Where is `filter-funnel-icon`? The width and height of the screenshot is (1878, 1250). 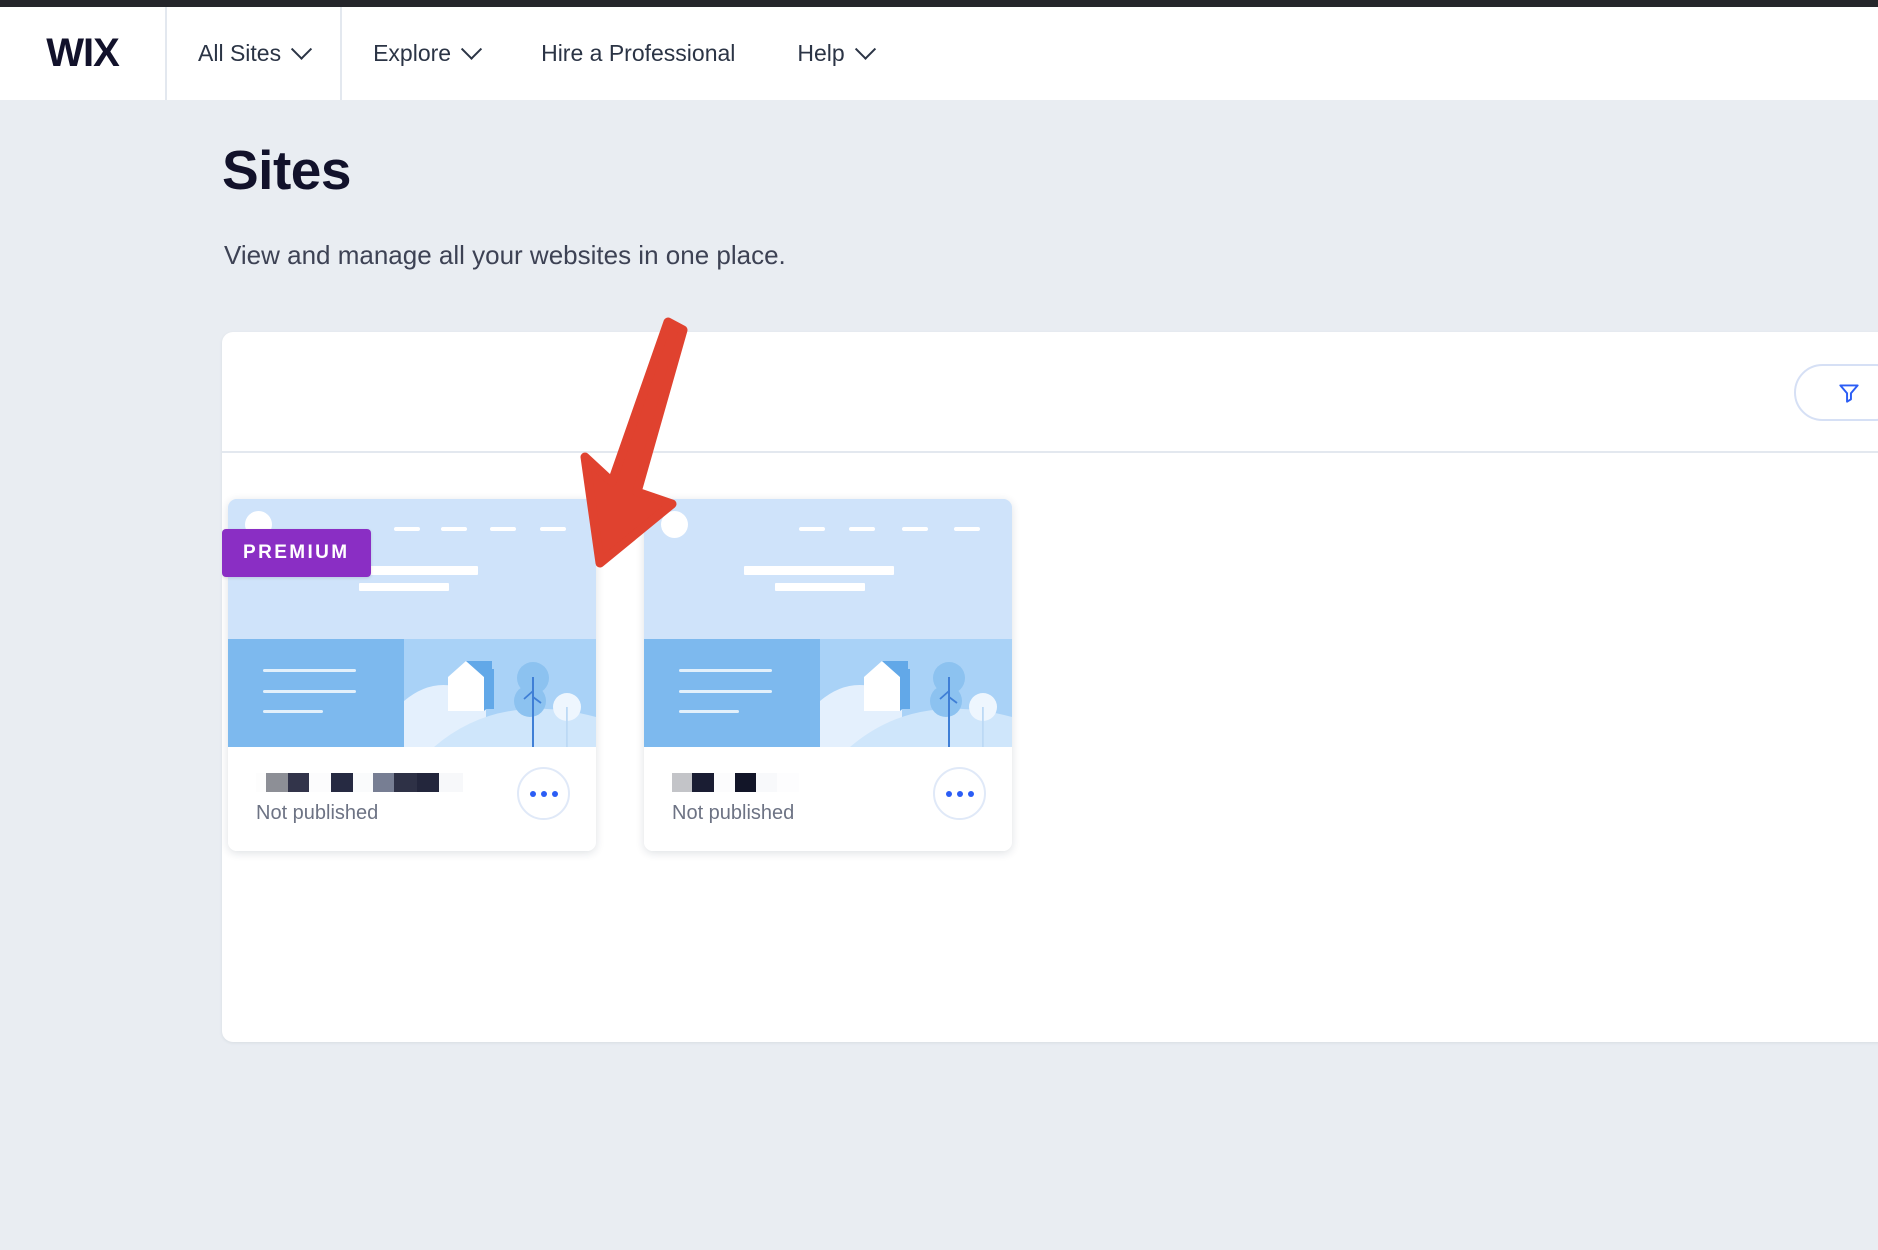
filter-funnel-icon is located at coordinates (1849, 393).